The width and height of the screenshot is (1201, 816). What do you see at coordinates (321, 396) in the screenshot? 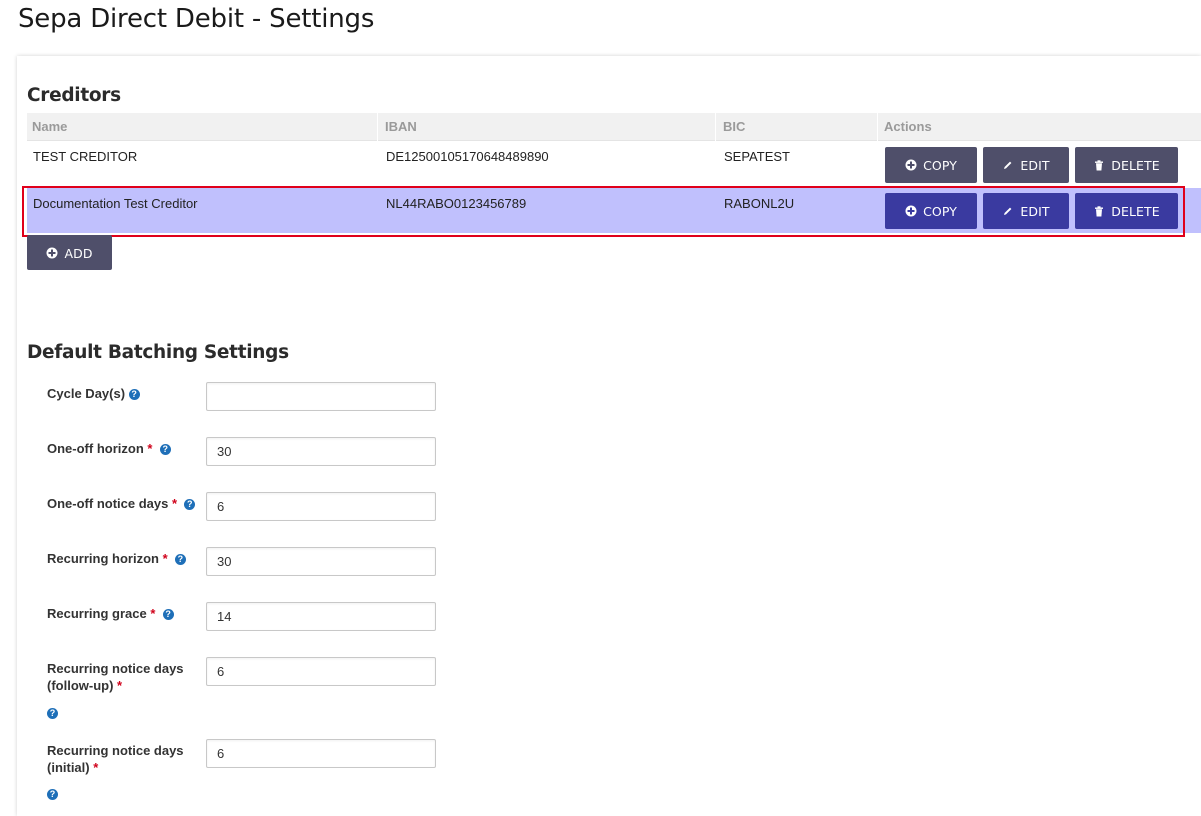
I see `cycle-days-input` at bounding box center [321, 396].